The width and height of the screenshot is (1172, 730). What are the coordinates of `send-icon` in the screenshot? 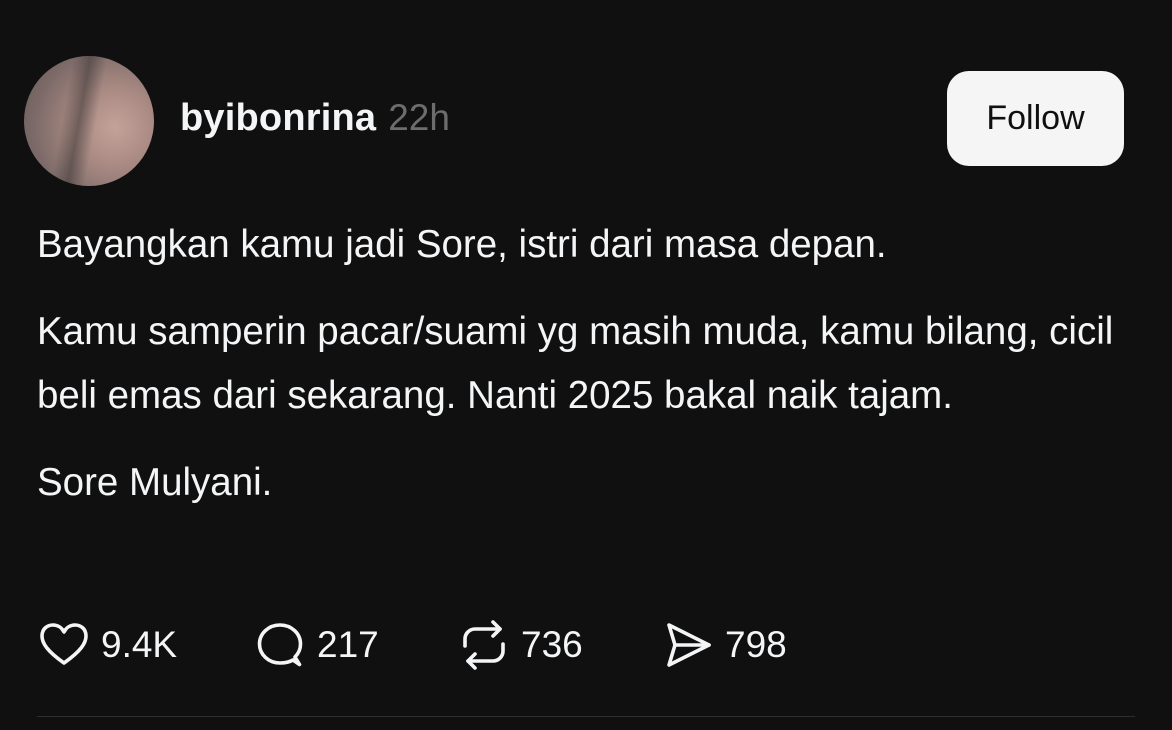 It's located at (689, 645).